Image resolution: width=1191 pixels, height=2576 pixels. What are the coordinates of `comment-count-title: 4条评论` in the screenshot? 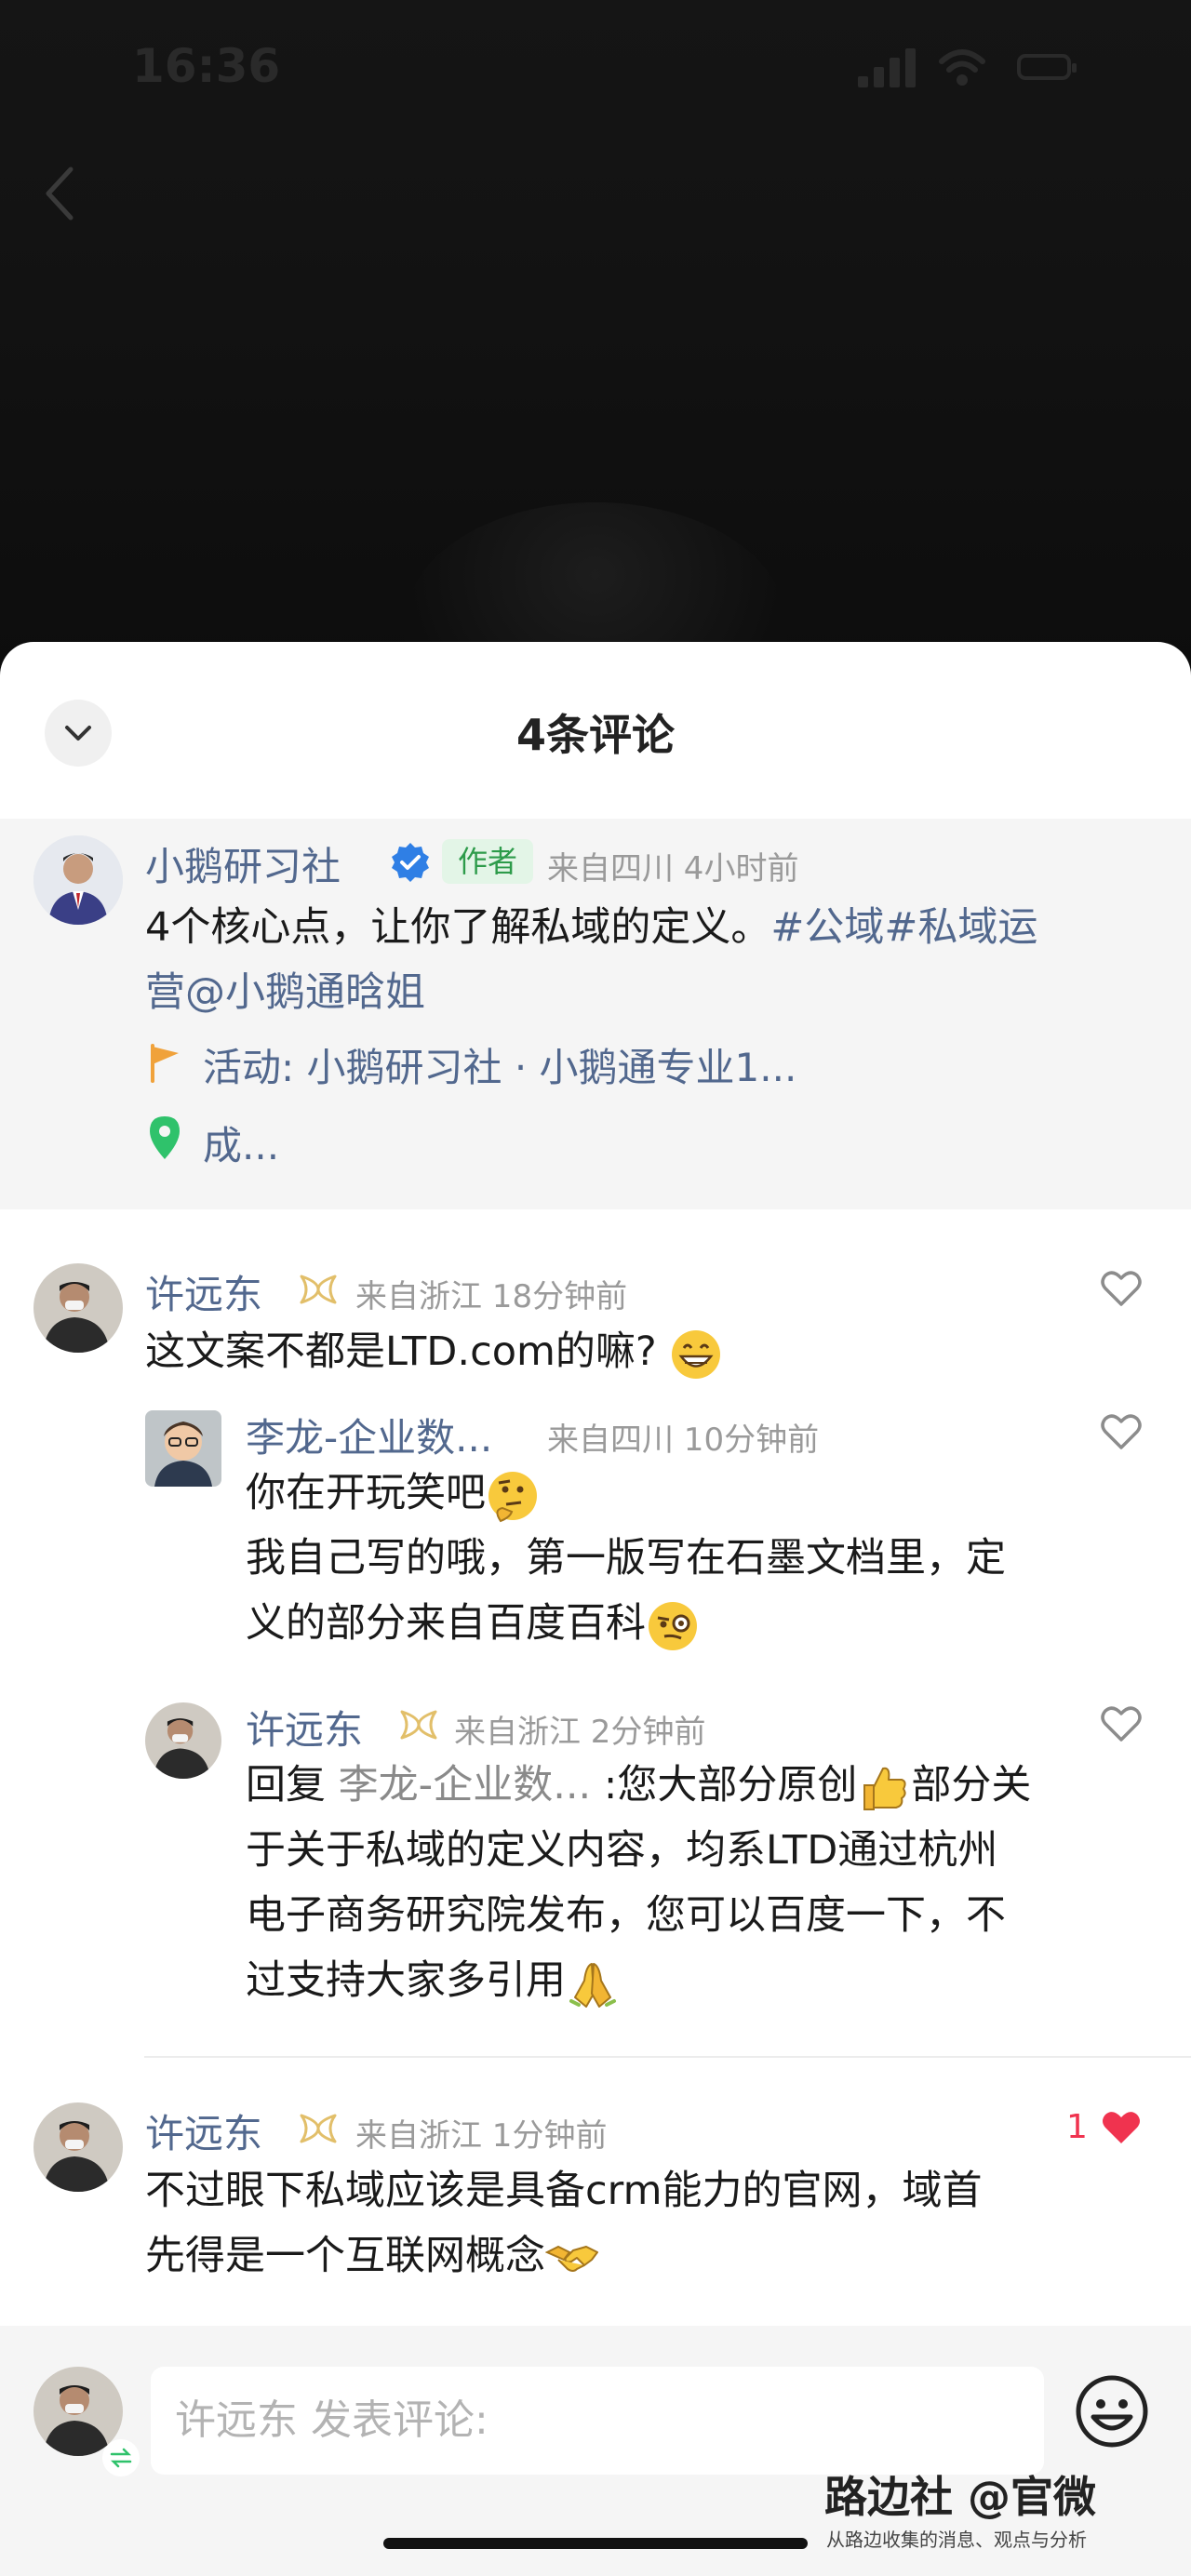 It's located at (595, 735).